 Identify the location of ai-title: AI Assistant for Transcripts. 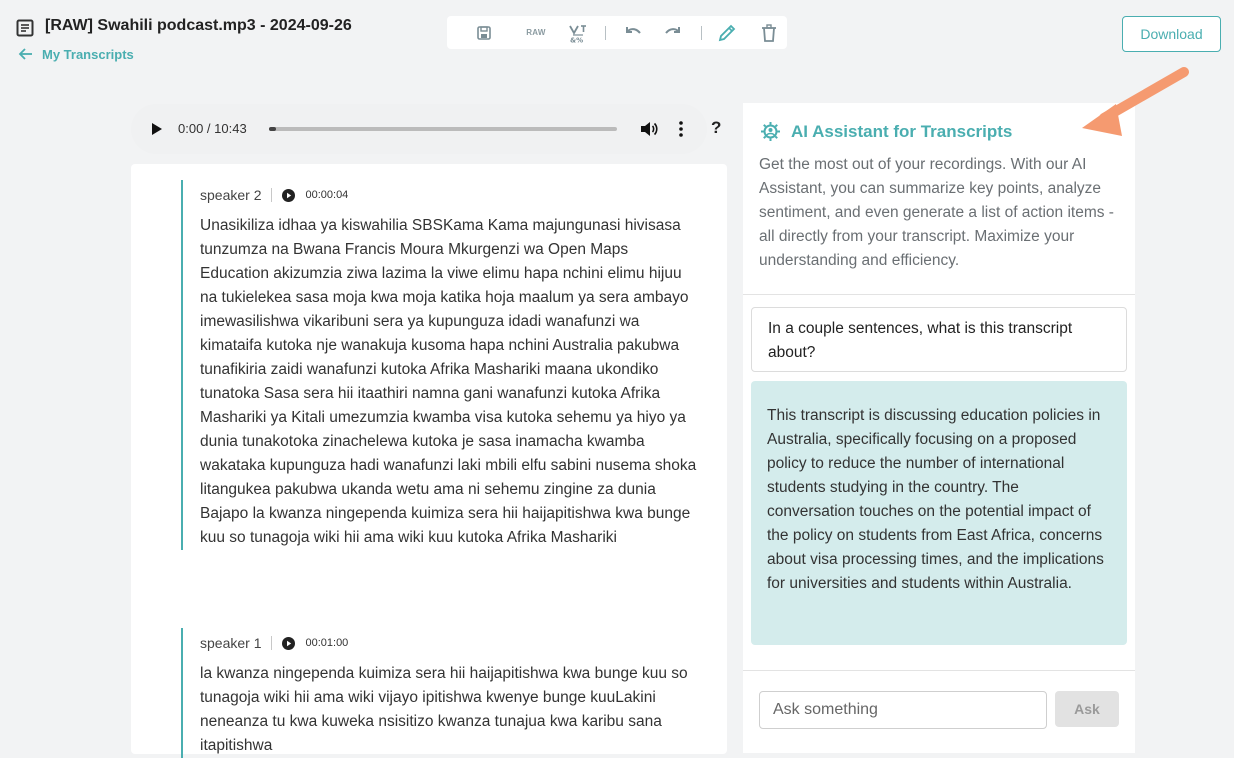
(902, 131).